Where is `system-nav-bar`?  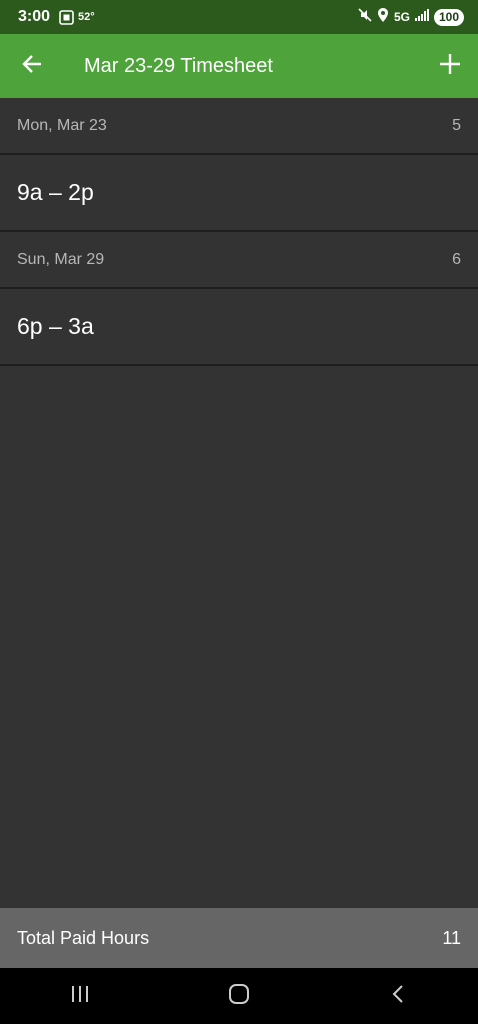
system-nav-bar is located at coordinates (239, 996).